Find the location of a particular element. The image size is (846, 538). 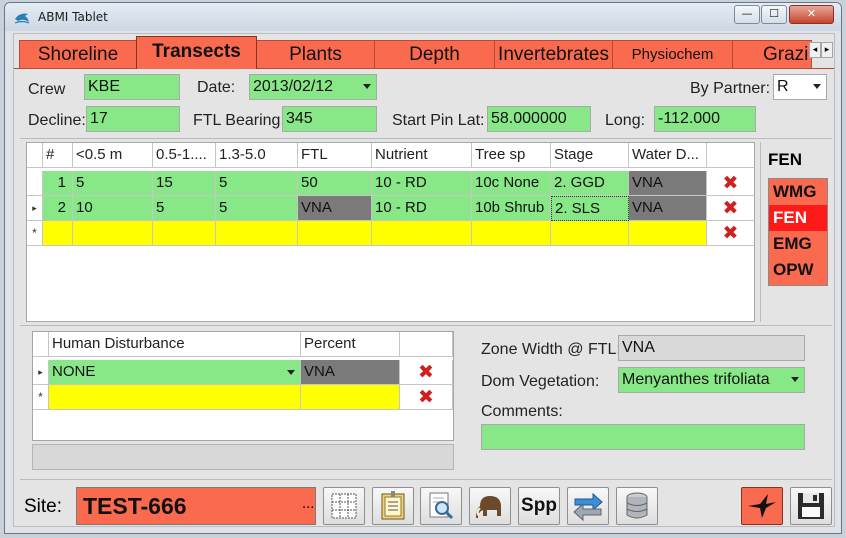

column-header: Stage is located at coordinates (590, 155).